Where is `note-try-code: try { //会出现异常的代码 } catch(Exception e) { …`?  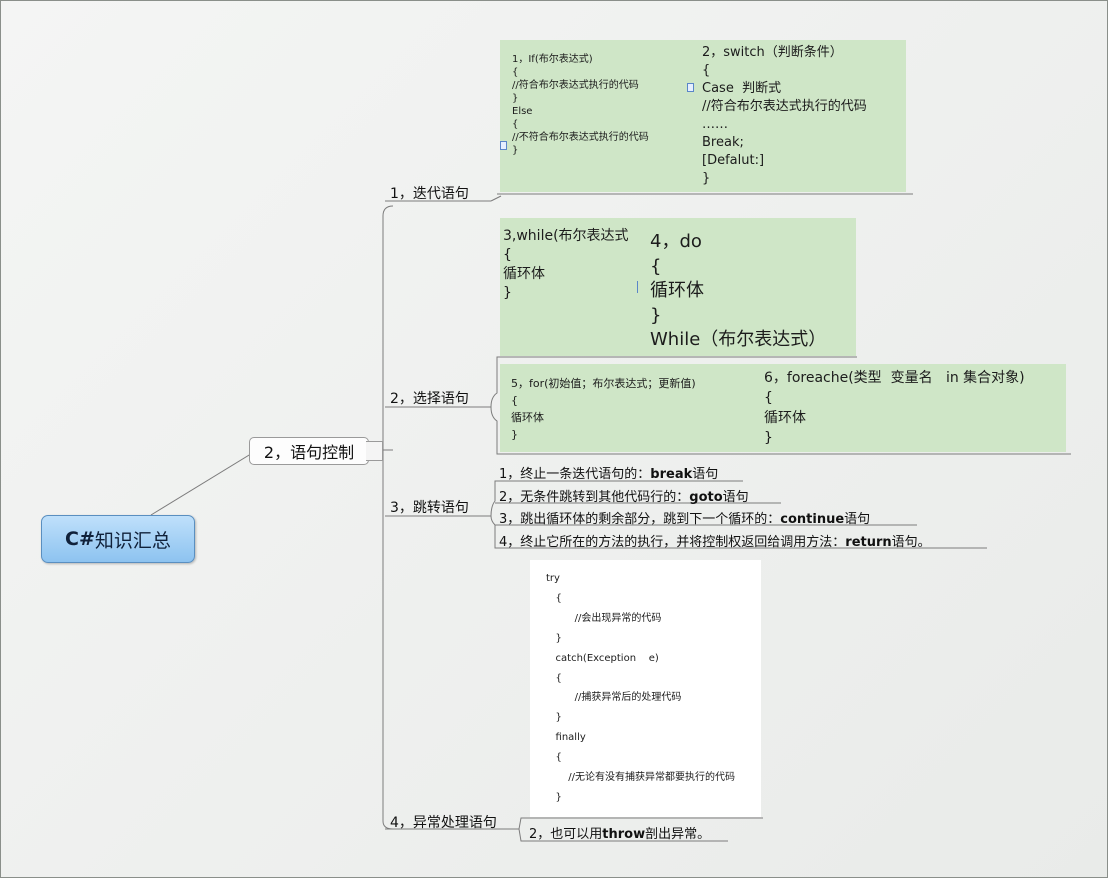
note-try-code: try { //会出现异常的代码 } catch(Exception e) { … is located at coordinates (640, 688).